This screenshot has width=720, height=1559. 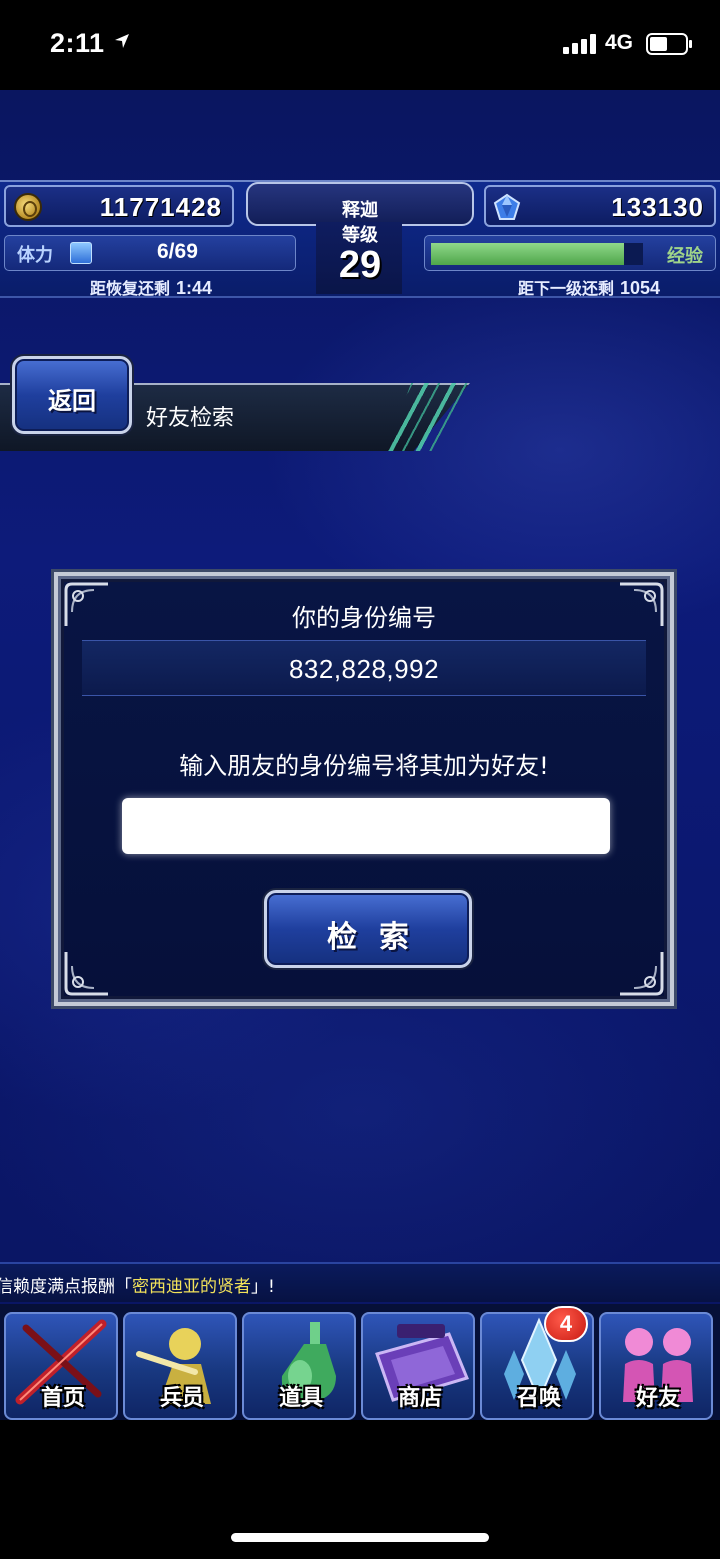 I want to click on exp-next: 距下一级还剩 1054, so click(x=589, y=287).